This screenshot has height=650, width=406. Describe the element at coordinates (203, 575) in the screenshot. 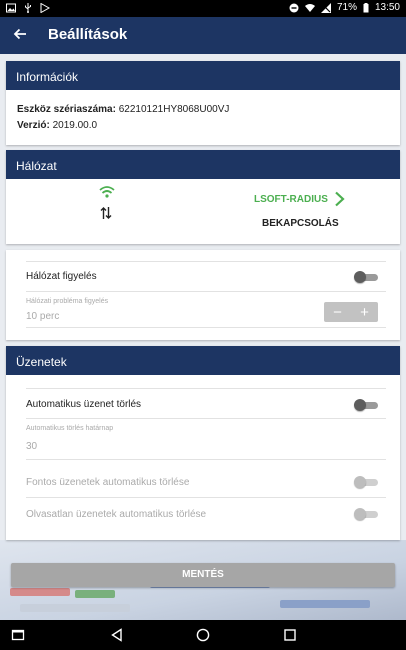

I see `save-button: MENTÉS` at that location.